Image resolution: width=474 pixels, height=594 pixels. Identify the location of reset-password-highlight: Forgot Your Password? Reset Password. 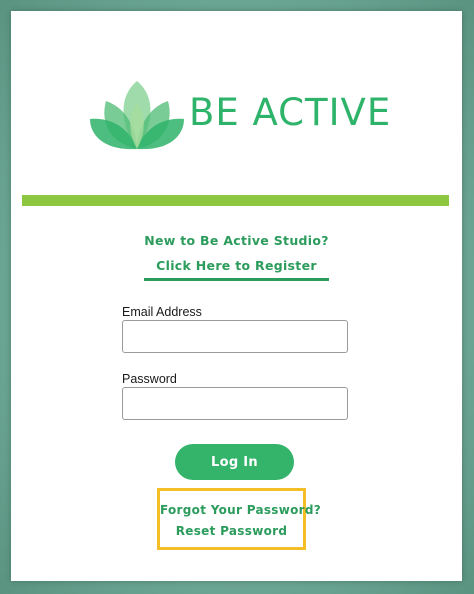
(239, 519).